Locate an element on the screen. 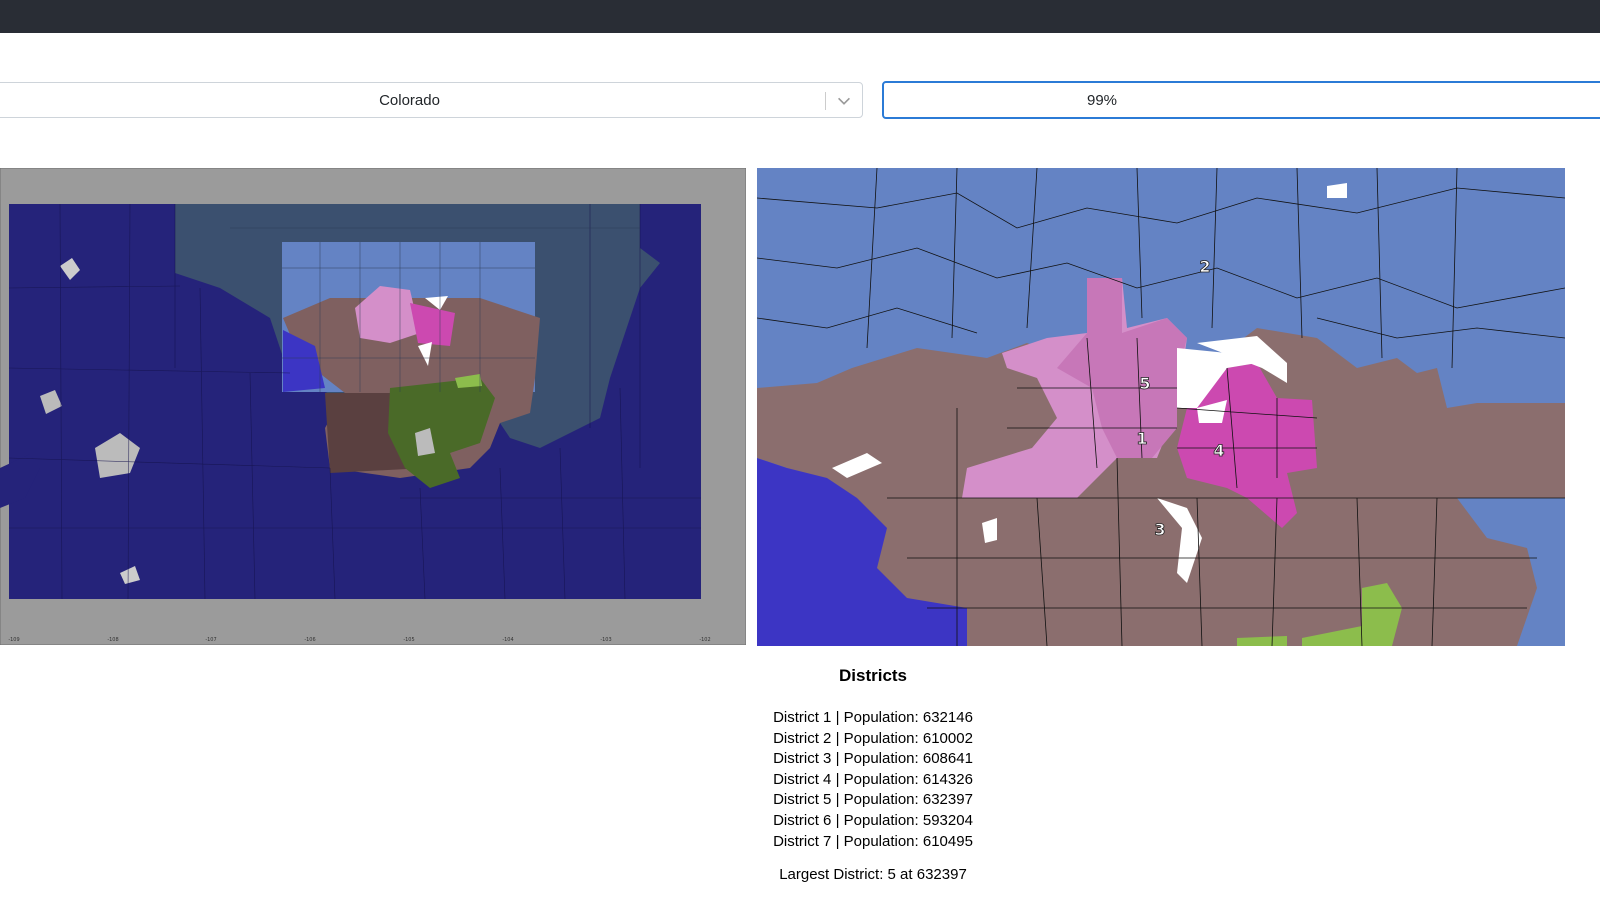 This screenshot has height=900, width=1600. districts-heading: Districts is located at coordinates (873, 675).